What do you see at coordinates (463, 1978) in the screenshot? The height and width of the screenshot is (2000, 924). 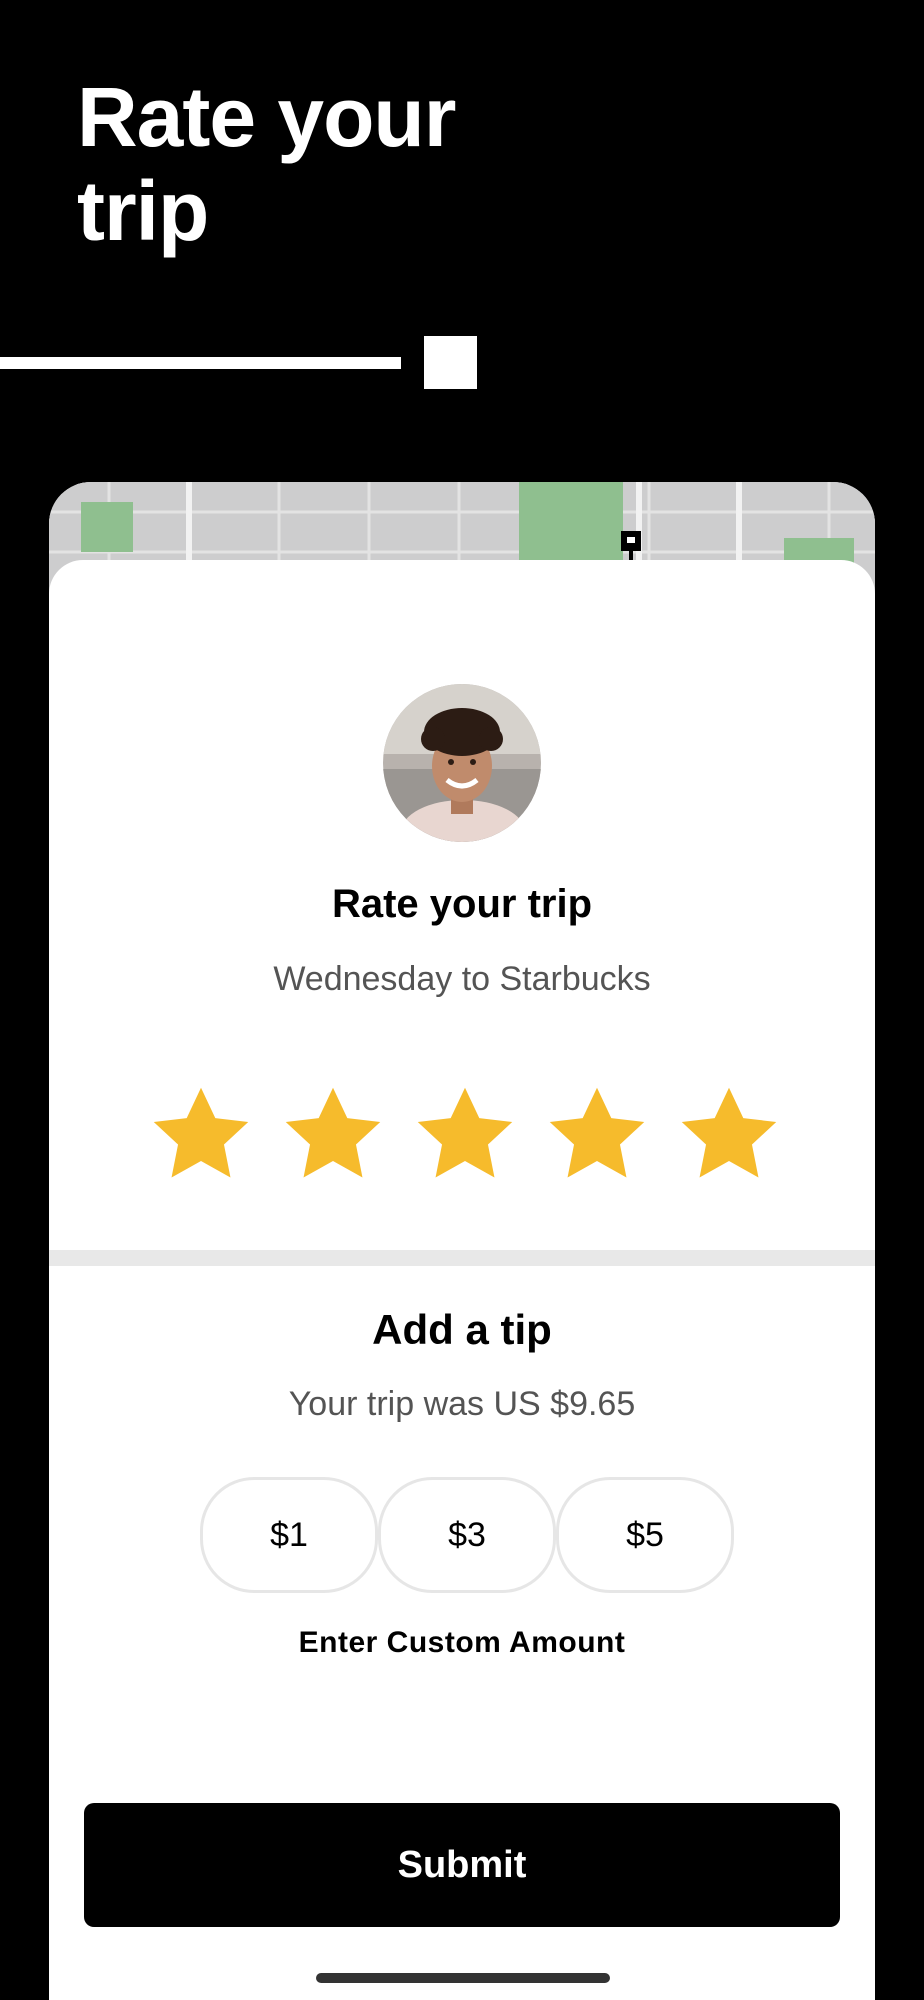 I see `home-indicator` at bounding box center [463, 1978].